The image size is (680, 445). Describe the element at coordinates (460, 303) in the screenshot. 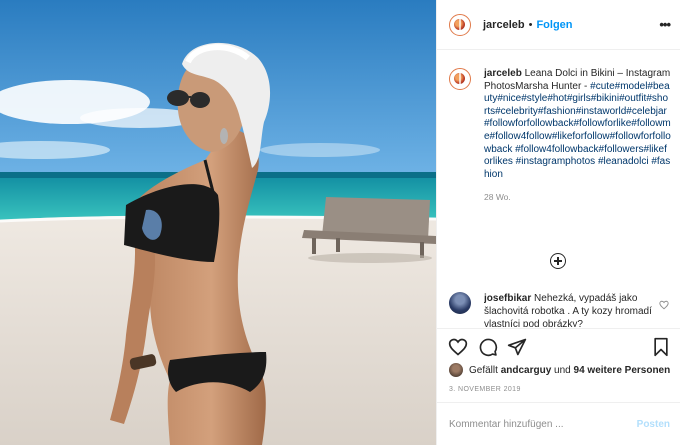

I see `commenter-avatar` at that location.